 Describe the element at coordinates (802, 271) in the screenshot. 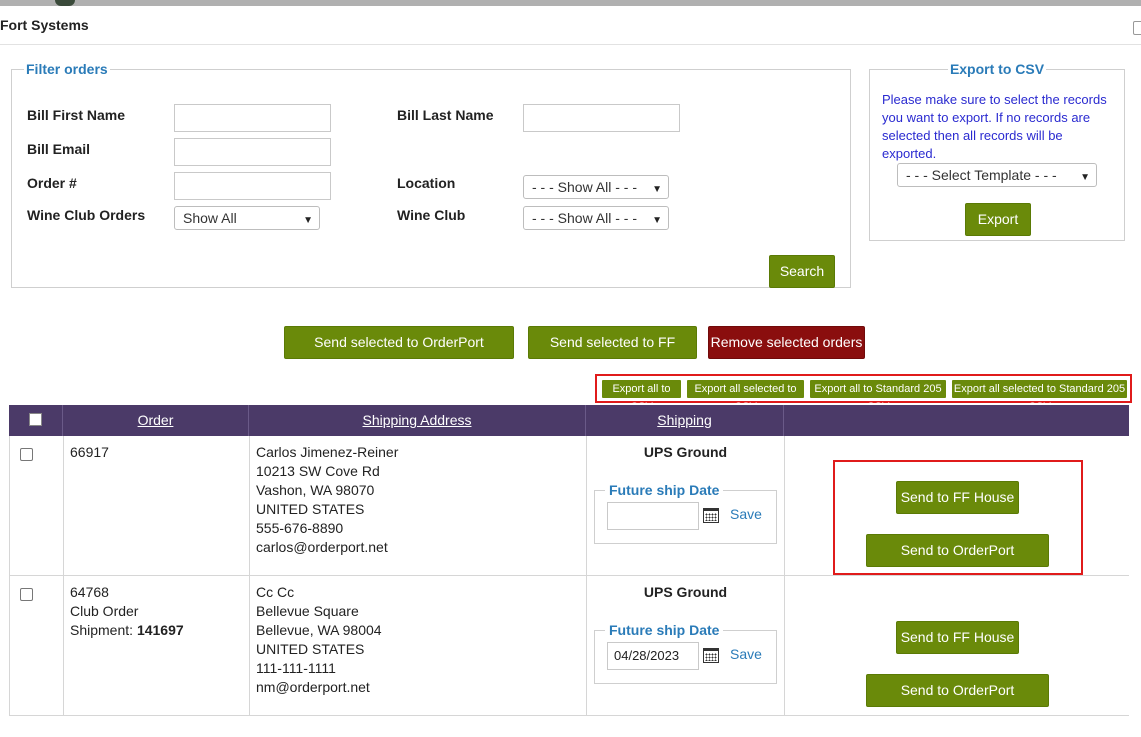

I see `search-button: Search` at that location.